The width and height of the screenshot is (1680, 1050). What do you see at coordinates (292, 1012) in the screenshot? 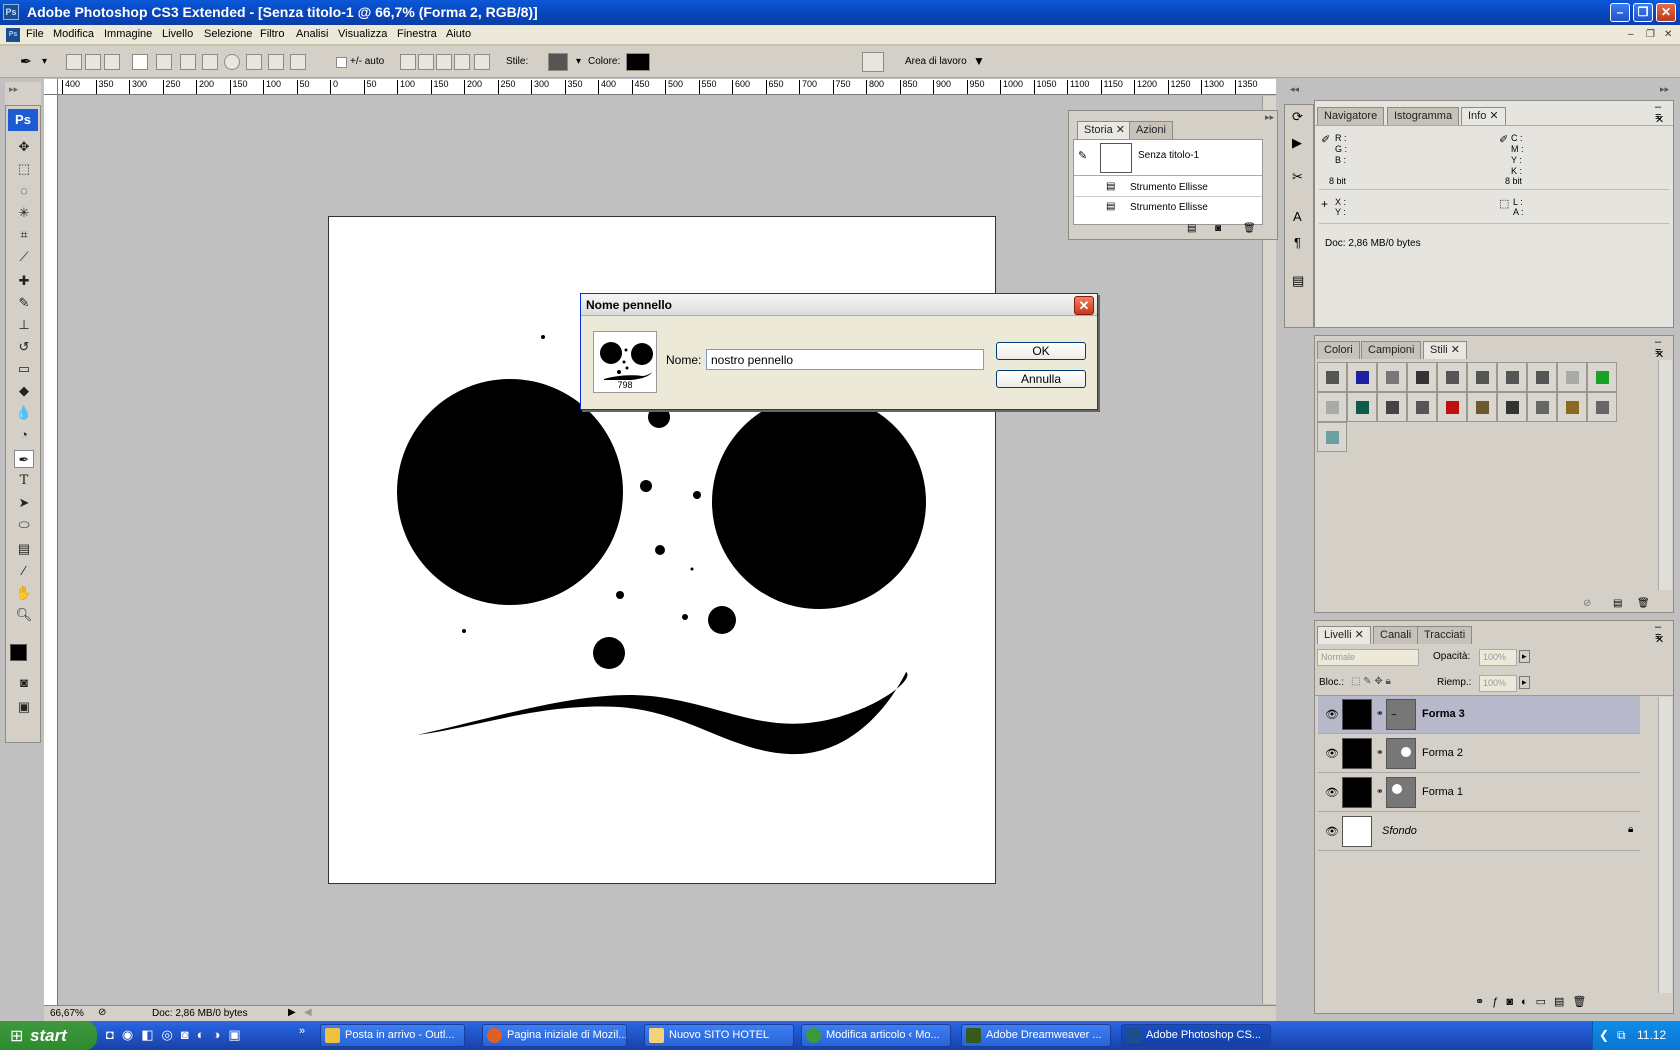
I see `status-menu-arrow-icon: ▶` at bounding box center [292, 1012].